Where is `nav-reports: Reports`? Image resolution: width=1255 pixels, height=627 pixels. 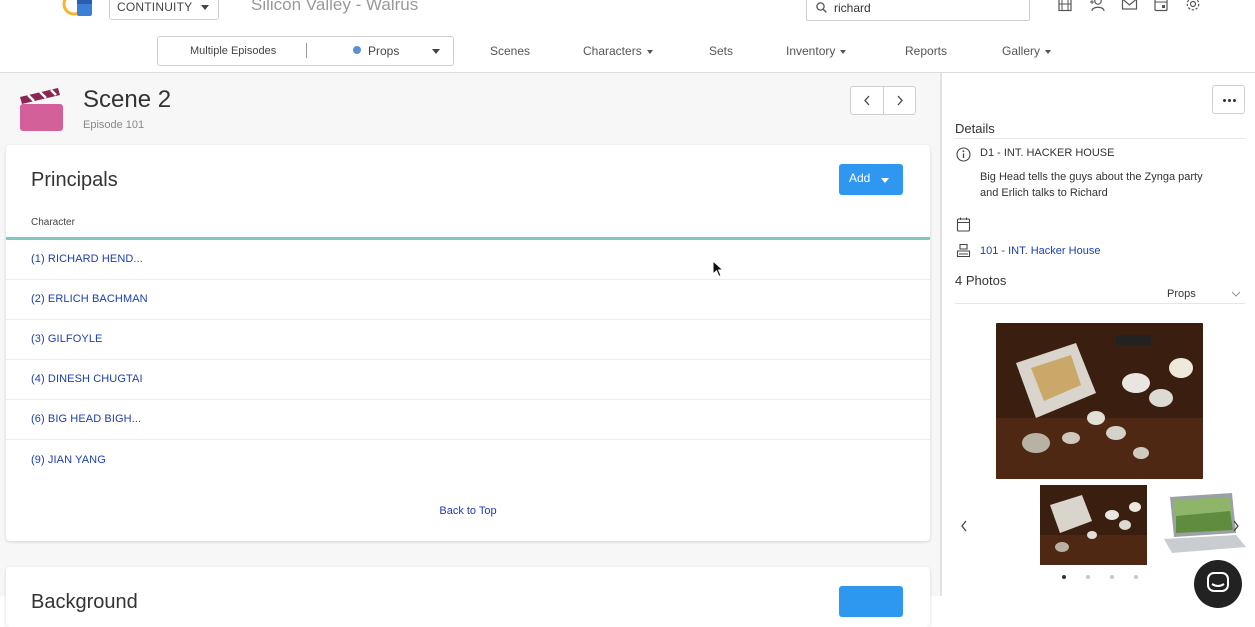 nav-reports: Reports is located at coordinates (926, 51).